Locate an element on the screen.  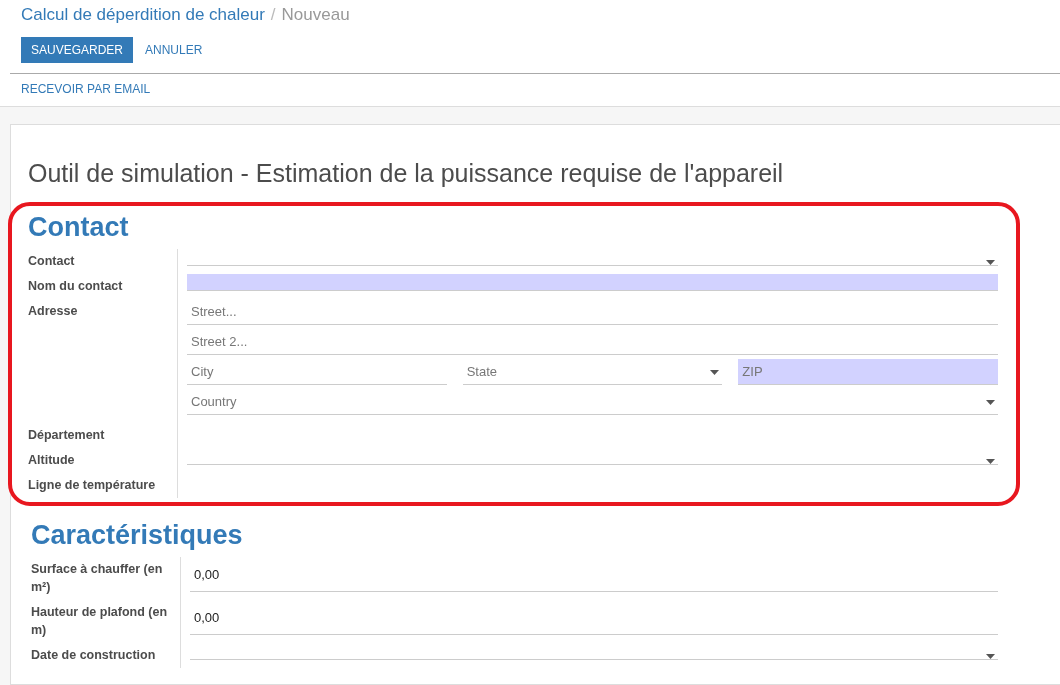
field-label: Ligne de température is located at coordinates (103, 485).